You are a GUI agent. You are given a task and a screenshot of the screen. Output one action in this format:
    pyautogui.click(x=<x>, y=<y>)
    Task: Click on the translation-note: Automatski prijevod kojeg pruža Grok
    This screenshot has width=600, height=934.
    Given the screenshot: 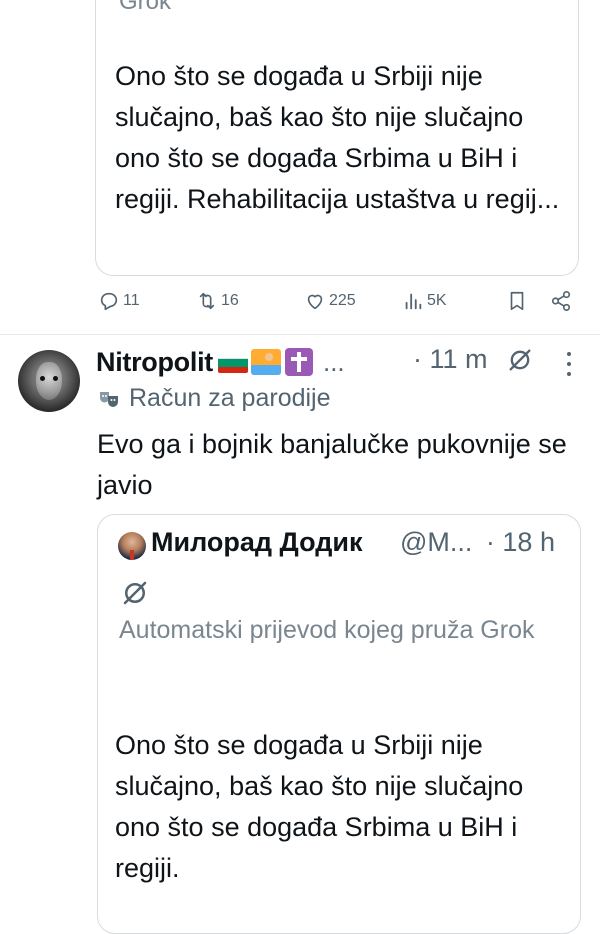 What is the action you would take?
    pyautogui.click(x=327, y=630)
    